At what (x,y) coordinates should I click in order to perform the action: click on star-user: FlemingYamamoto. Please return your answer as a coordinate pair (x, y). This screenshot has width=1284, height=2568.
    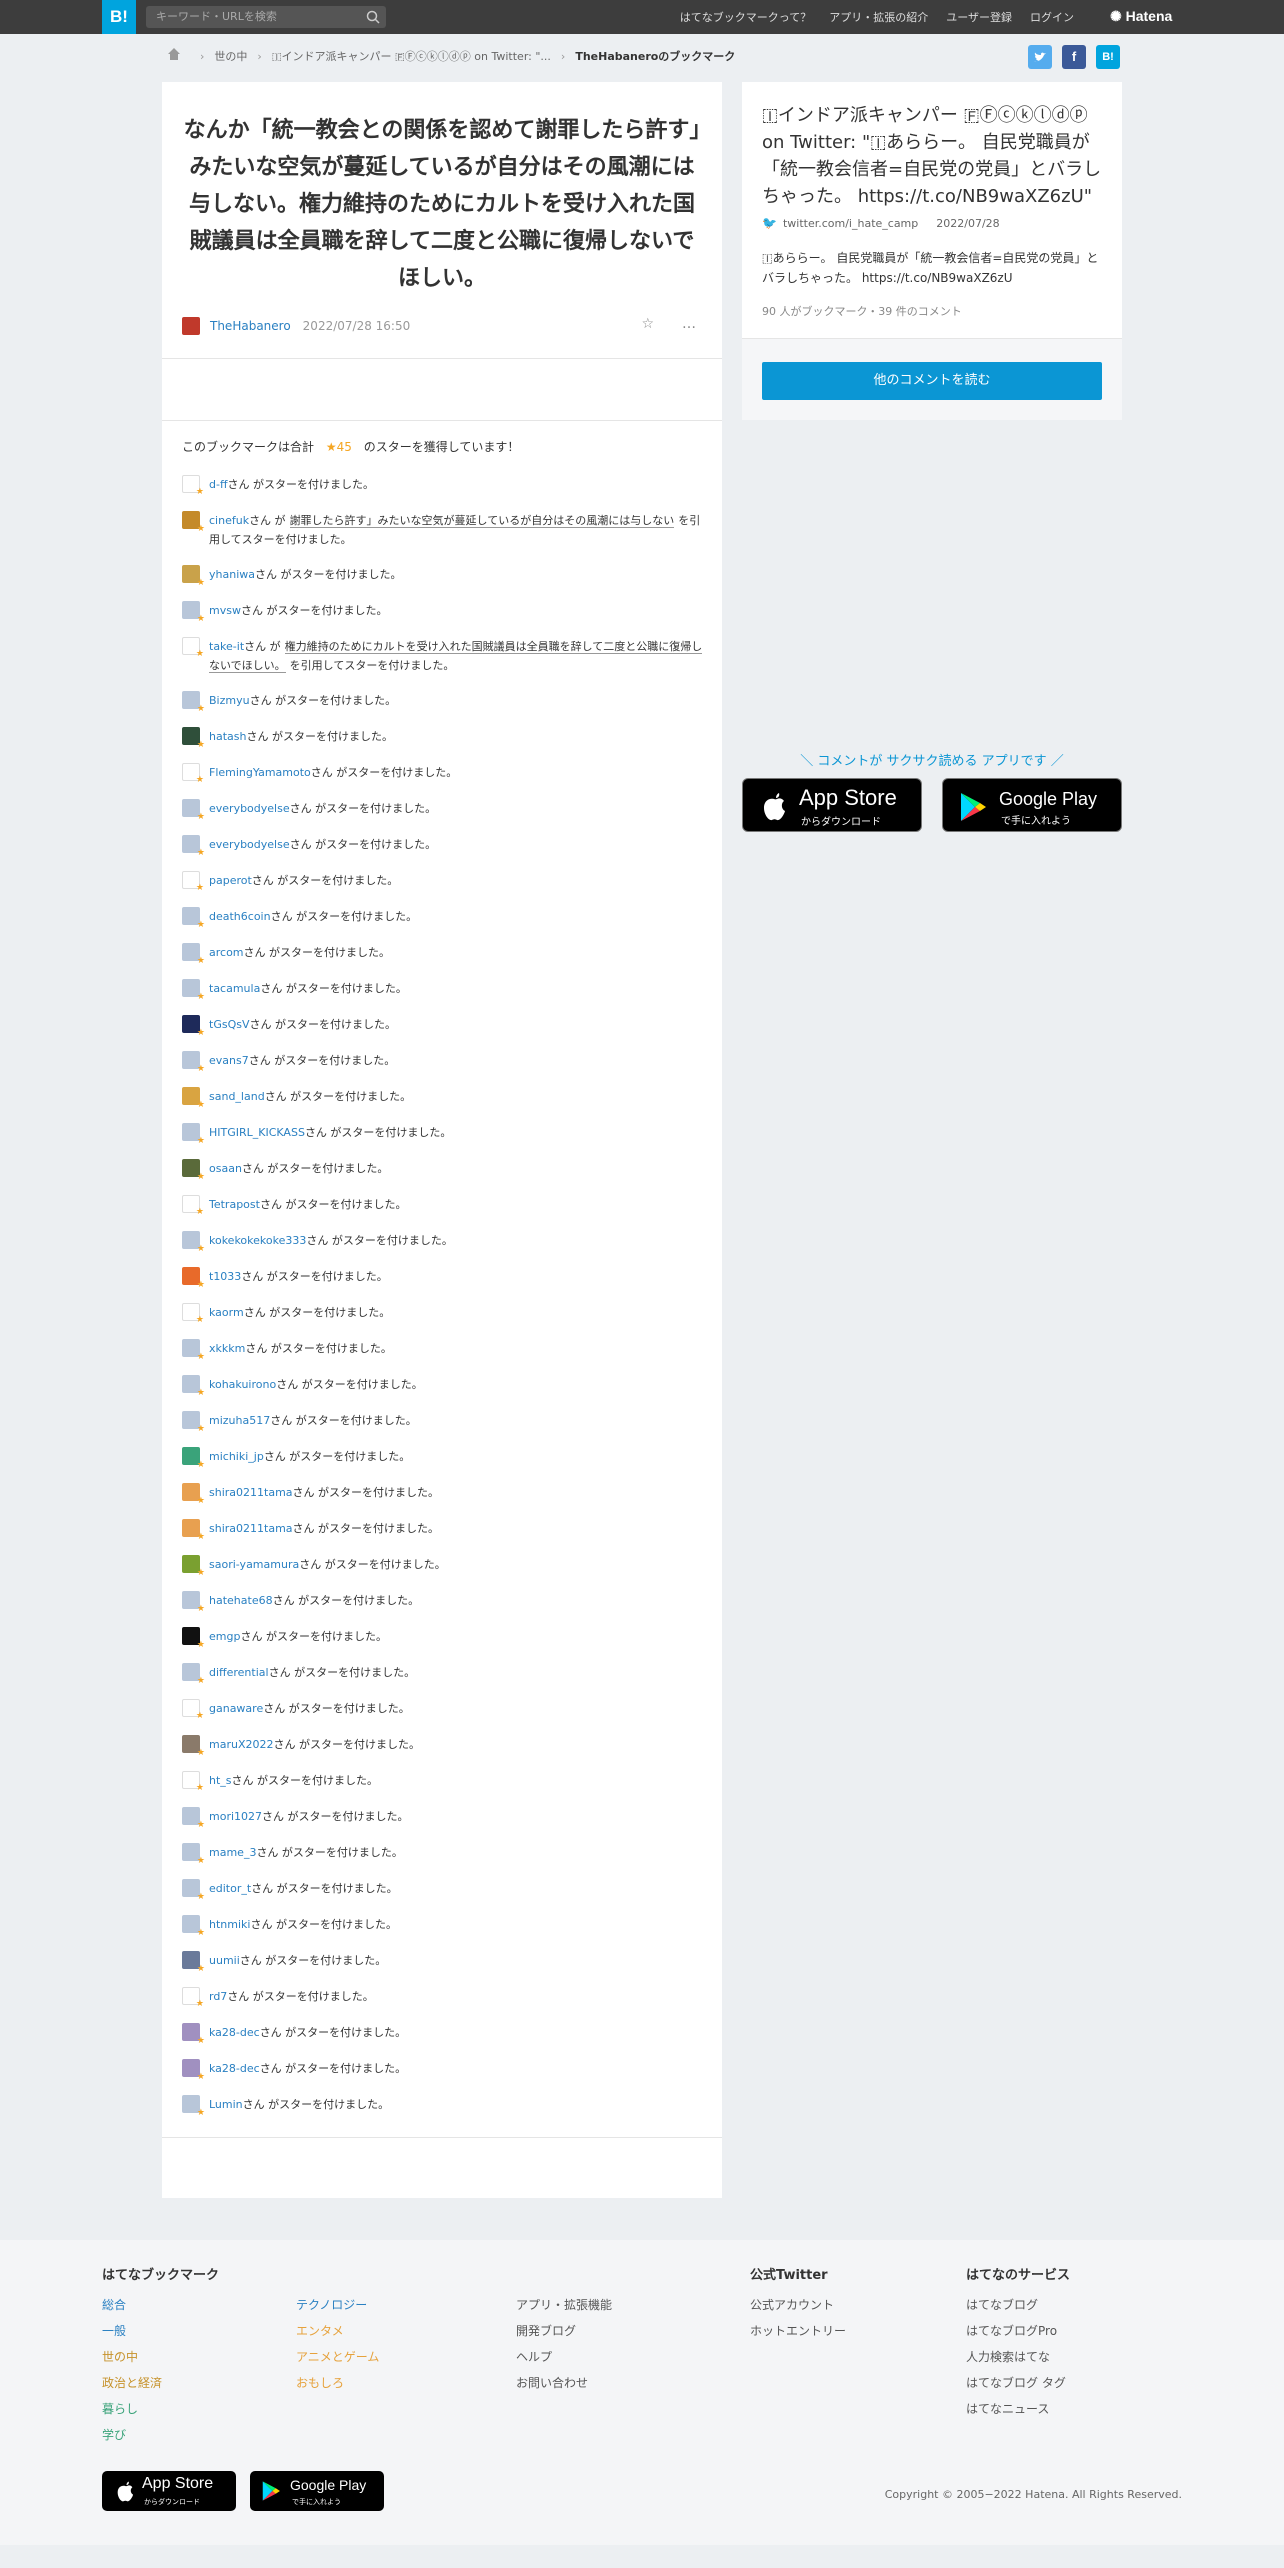
    Looking at the image, I should click on (260, 772).